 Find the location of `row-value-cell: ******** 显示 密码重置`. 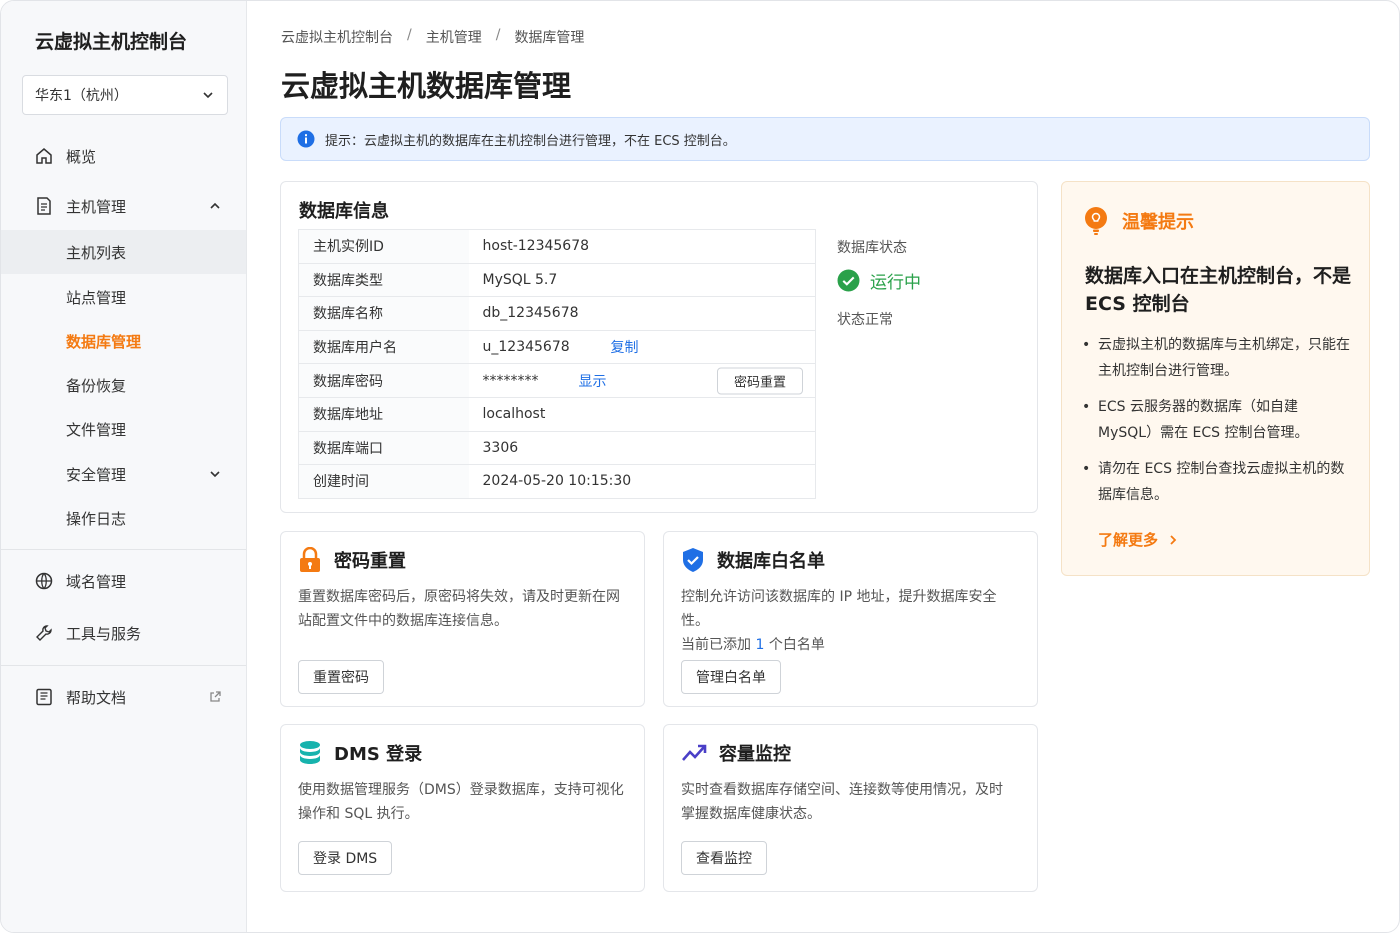

row-value-cell: ******** 显示 密码重置 is located at coordinates (642, 380).